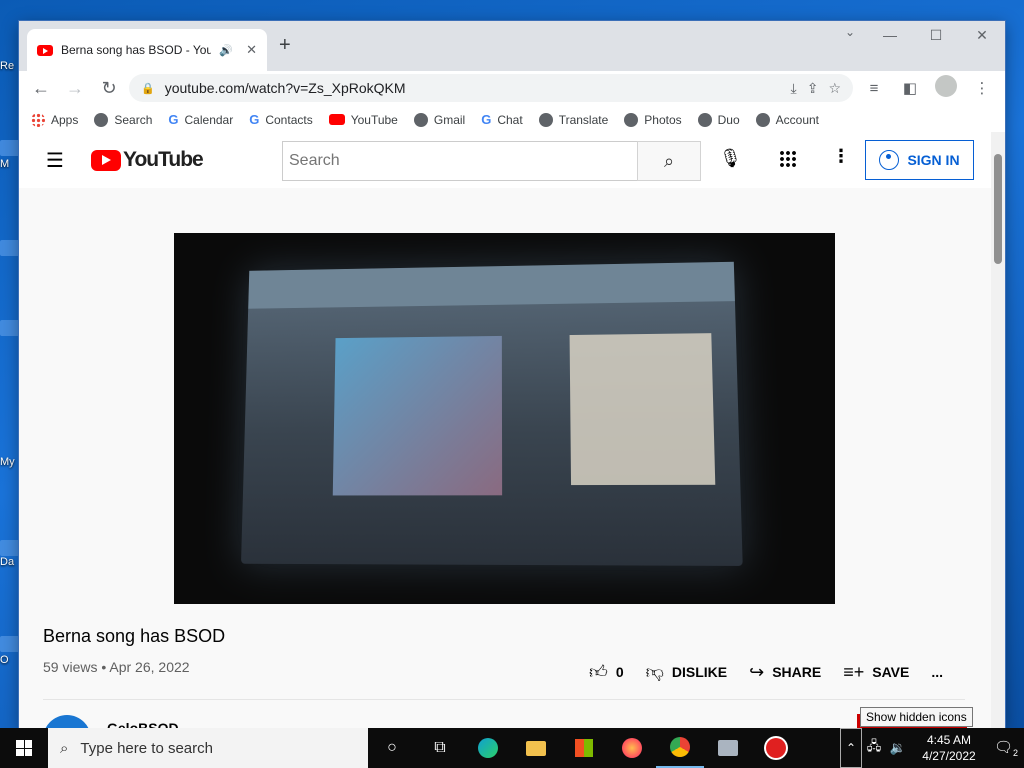 The height and width of the screenshot is (768, 1024). I want to click on windows-logo-icon, so click(24, 748).